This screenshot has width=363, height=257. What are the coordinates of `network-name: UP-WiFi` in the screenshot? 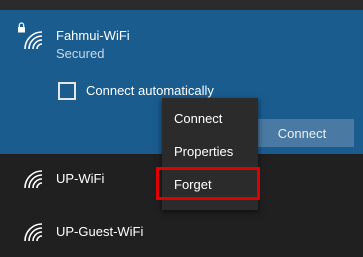 It's located at (80, 178).